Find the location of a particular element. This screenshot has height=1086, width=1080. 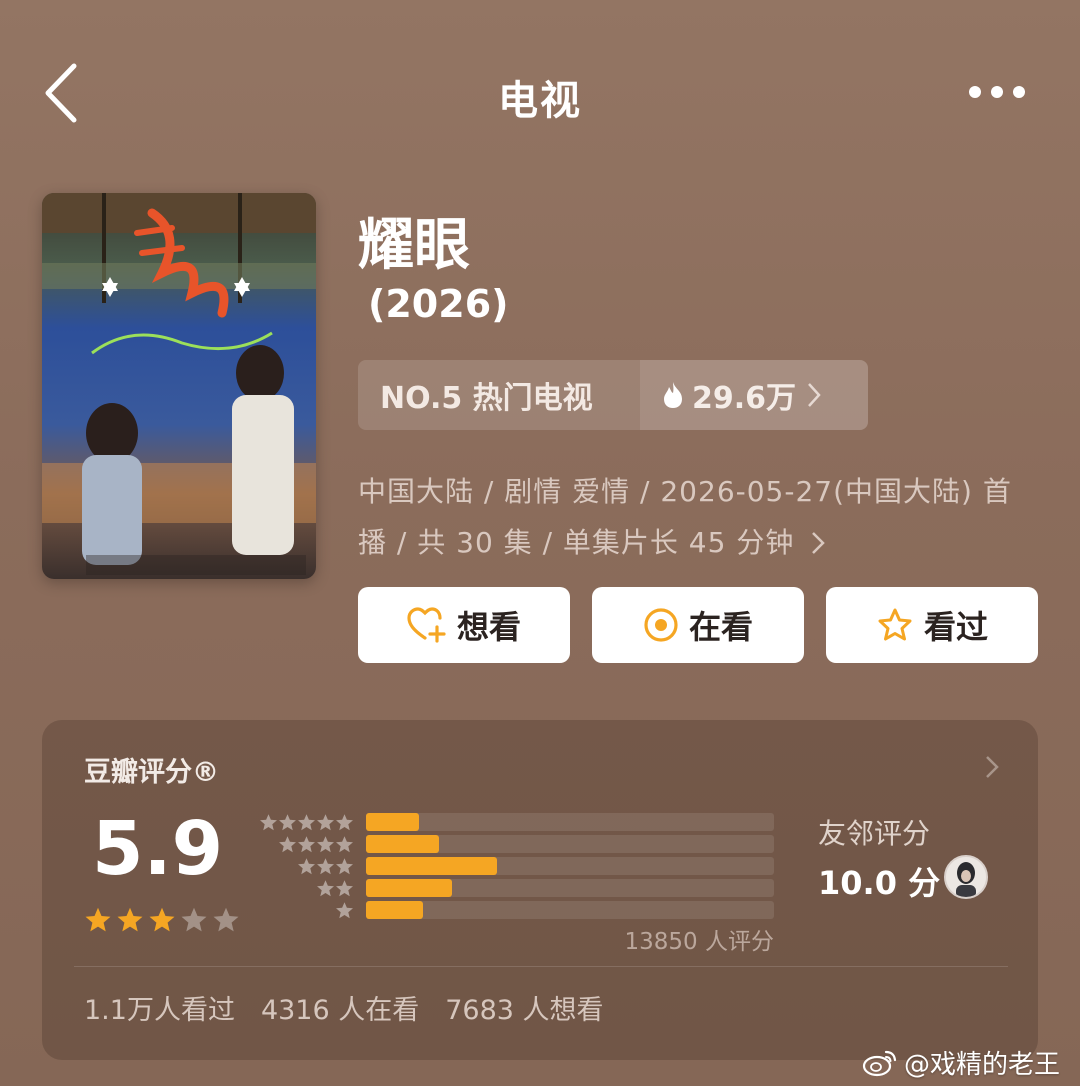

want-to-watch-button: 想看 is located at coordinates (464, 625).